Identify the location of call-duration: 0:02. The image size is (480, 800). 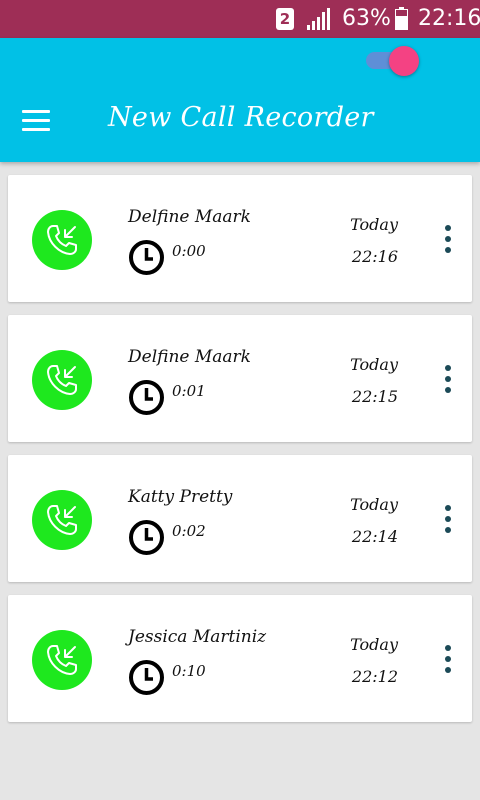
(189, 531).